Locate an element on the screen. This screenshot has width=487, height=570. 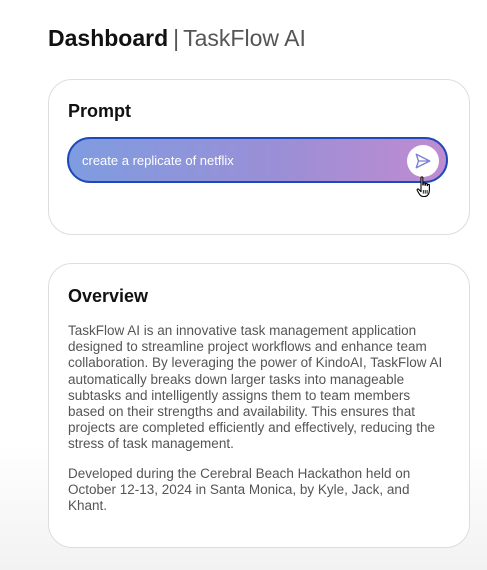
send-icon is located at coordinates (423, 161).